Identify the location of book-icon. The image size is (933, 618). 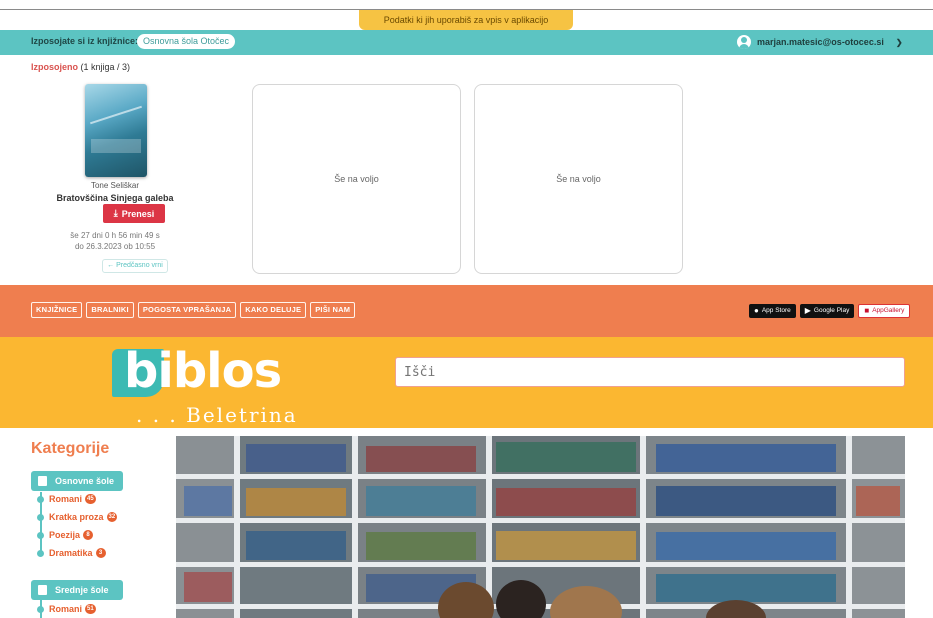
(42, 481).